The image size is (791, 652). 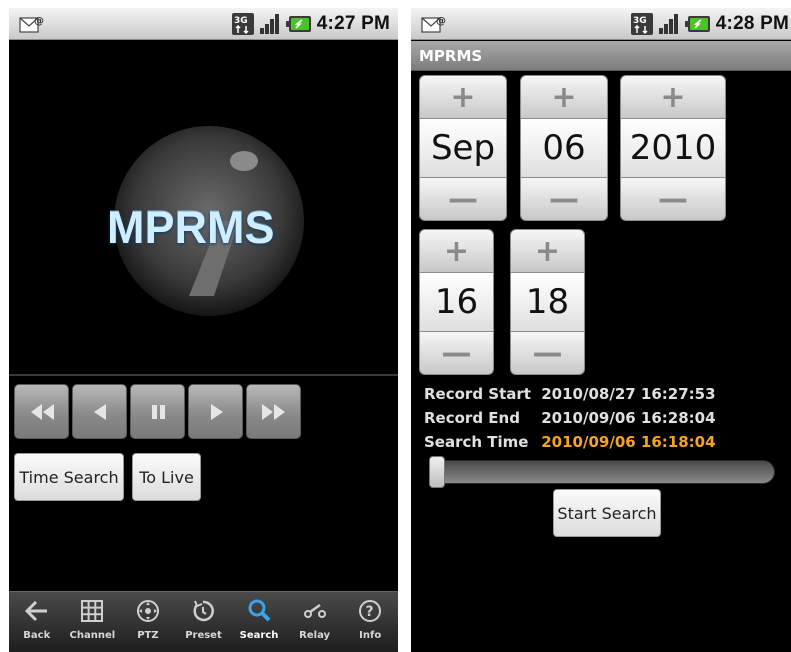 What do you see at coordinates (456, 251) in the screenshot?
I see `hour-increment-button: +` at bounding box center [456, 251].